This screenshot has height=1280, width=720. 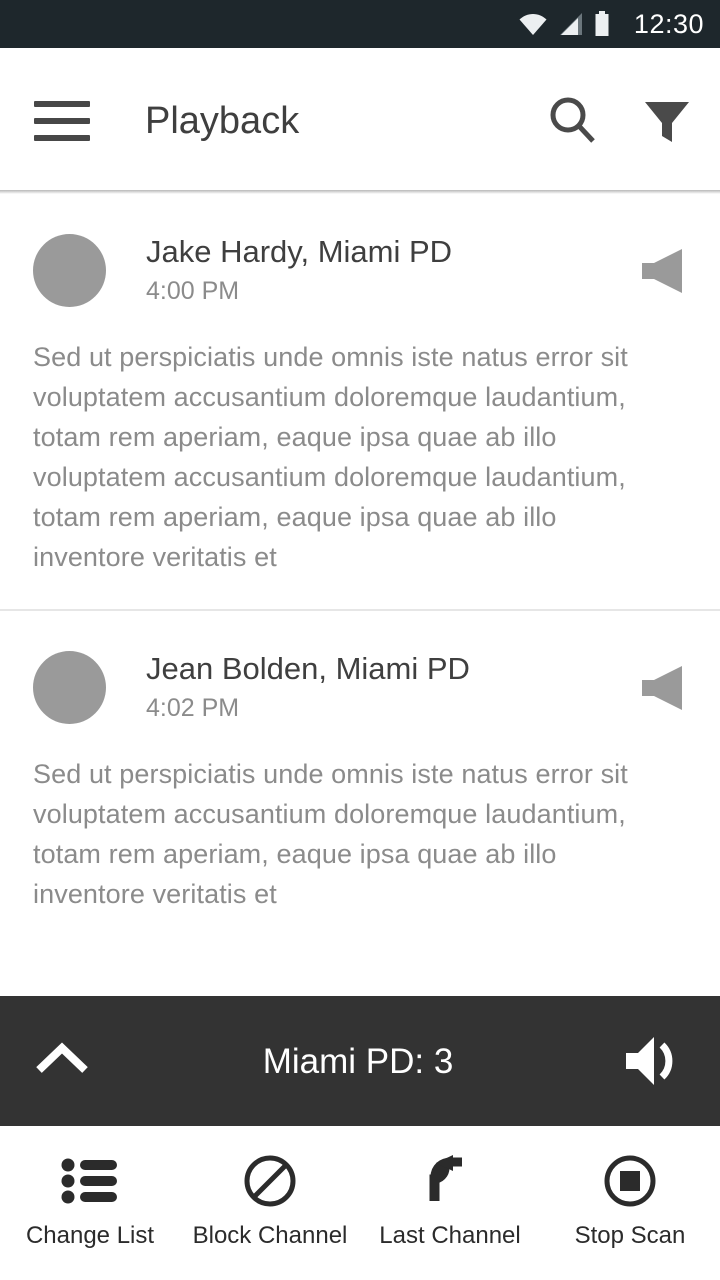 I want to click on battery-icon, so click(x=602, y=23).